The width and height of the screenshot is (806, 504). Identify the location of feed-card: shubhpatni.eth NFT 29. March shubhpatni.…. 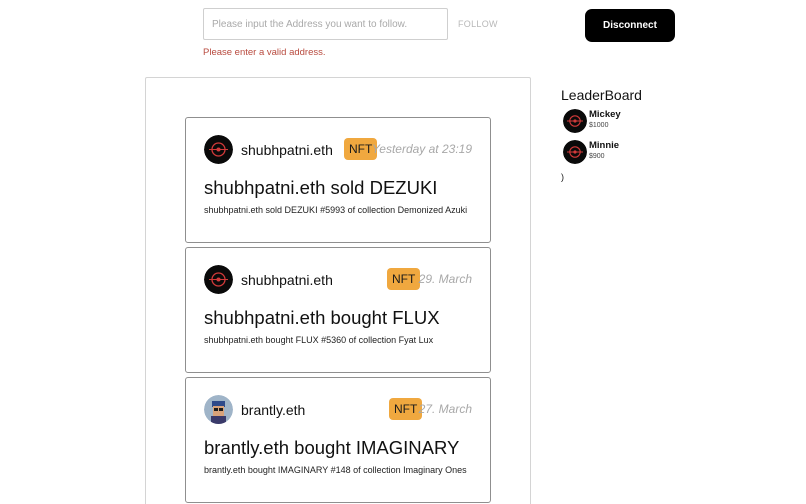
(338, 310).